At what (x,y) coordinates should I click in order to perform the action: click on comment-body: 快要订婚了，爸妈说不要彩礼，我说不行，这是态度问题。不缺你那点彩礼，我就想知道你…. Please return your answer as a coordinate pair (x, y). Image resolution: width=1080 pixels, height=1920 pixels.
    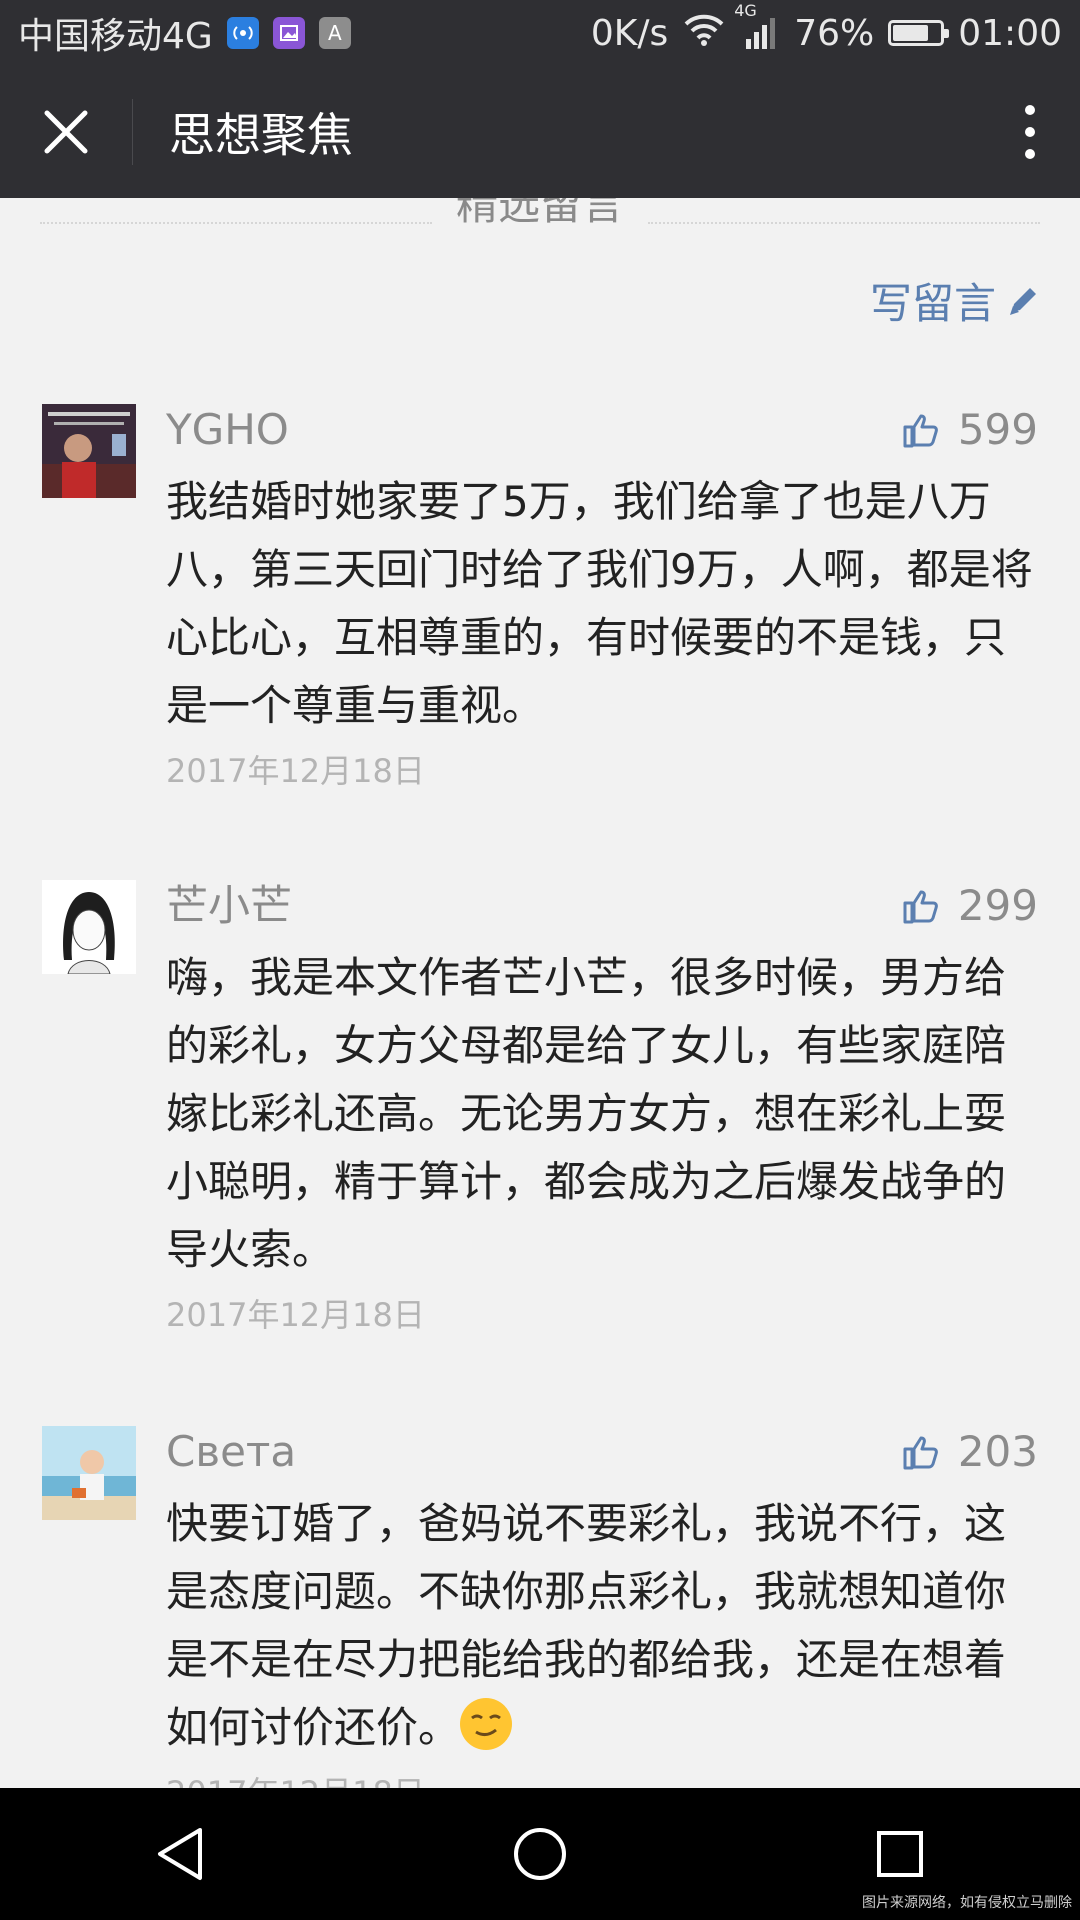
    Looking at the image, I should click on (601, 1626).